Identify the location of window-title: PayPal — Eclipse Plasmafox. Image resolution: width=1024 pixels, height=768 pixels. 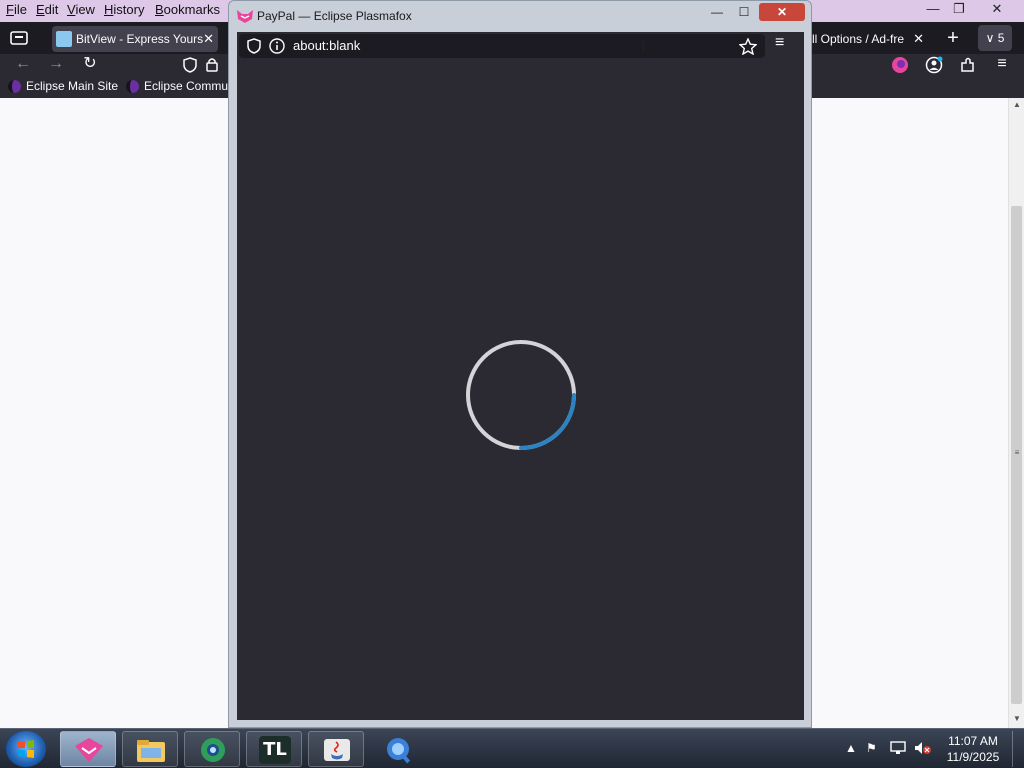
(334, 16).